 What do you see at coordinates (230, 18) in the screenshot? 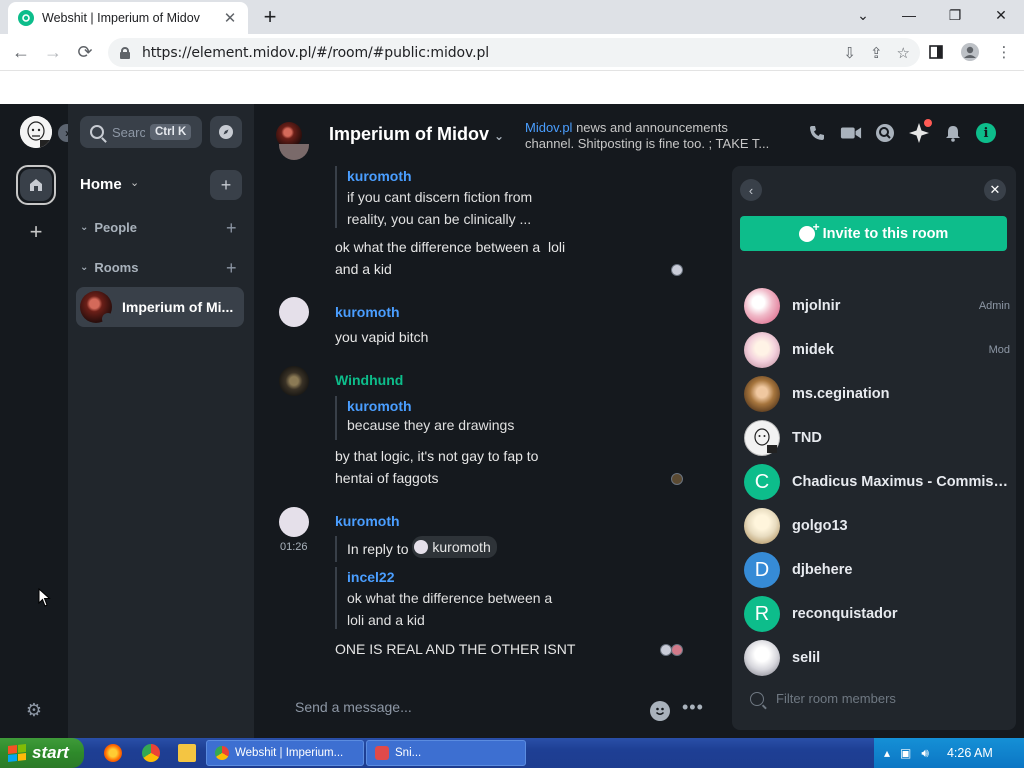
I see `tab-close-icon: ✕` at bounding box center [230, 18].